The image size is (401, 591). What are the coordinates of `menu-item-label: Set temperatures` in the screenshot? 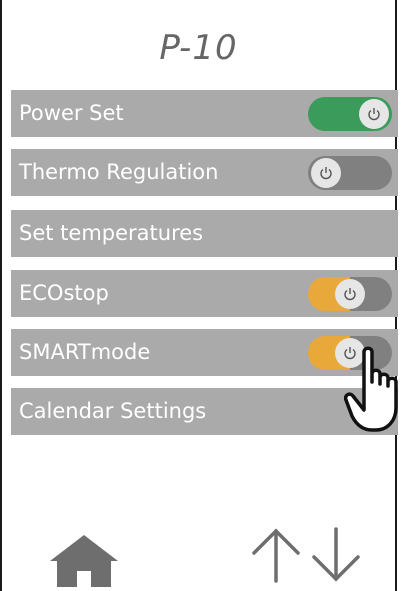 It's located at (111, 233).